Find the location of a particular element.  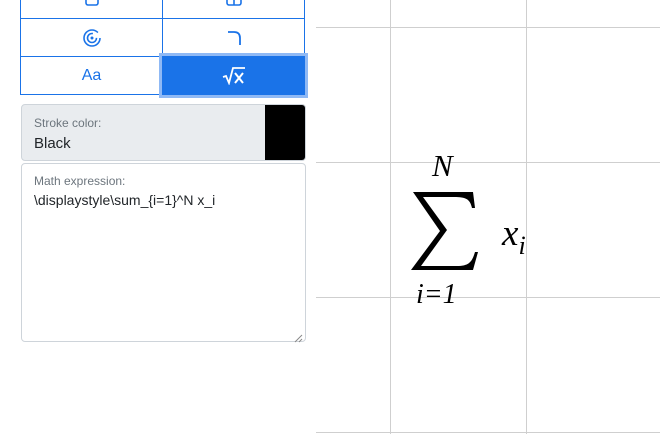

stroke-color-label: Stroke color: is located at coordinates (68, 123).